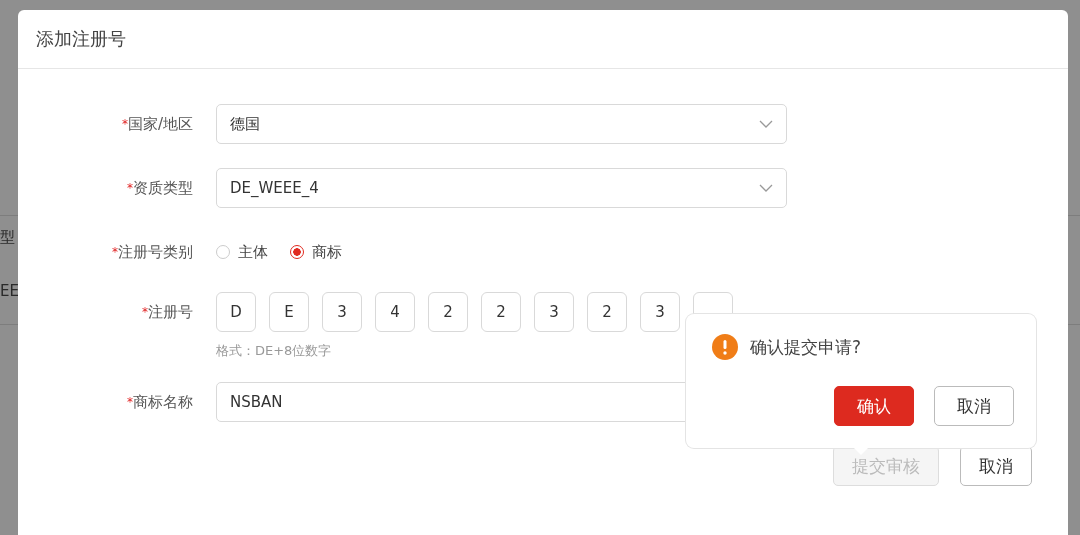 The image size is (1080, 535). What do you see at coordinates (874, 406) in the screenshot?
I see `confirm-button: 确认` at bounding box center [874, 406].